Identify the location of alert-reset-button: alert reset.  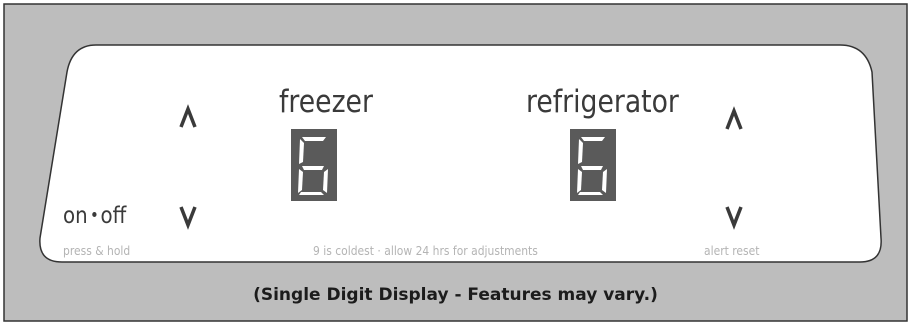
(731, 250).